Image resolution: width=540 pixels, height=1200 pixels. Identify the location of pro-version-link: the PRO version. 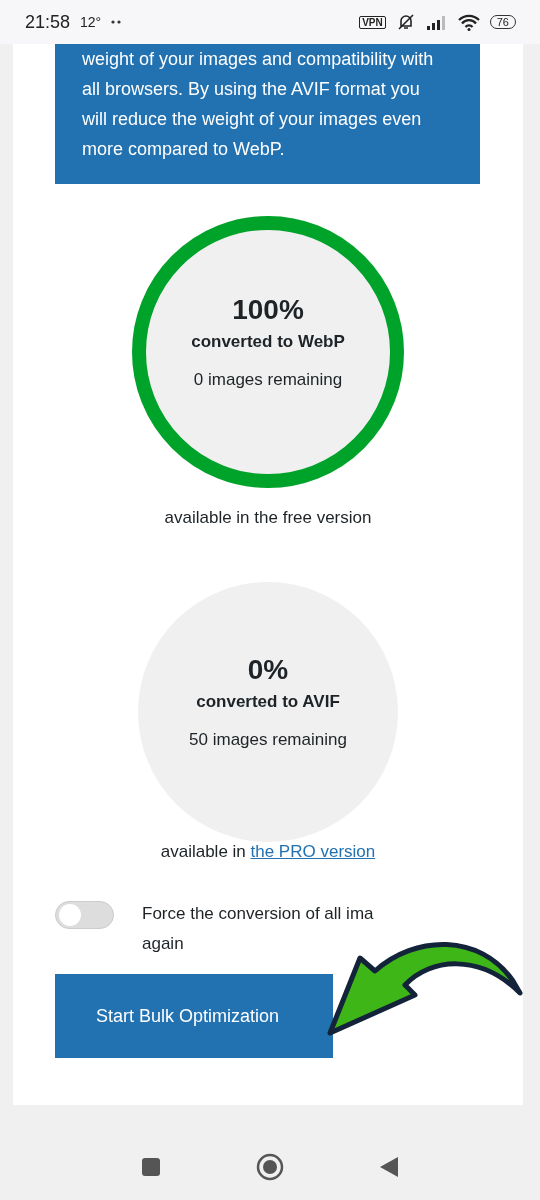
(313, 851).